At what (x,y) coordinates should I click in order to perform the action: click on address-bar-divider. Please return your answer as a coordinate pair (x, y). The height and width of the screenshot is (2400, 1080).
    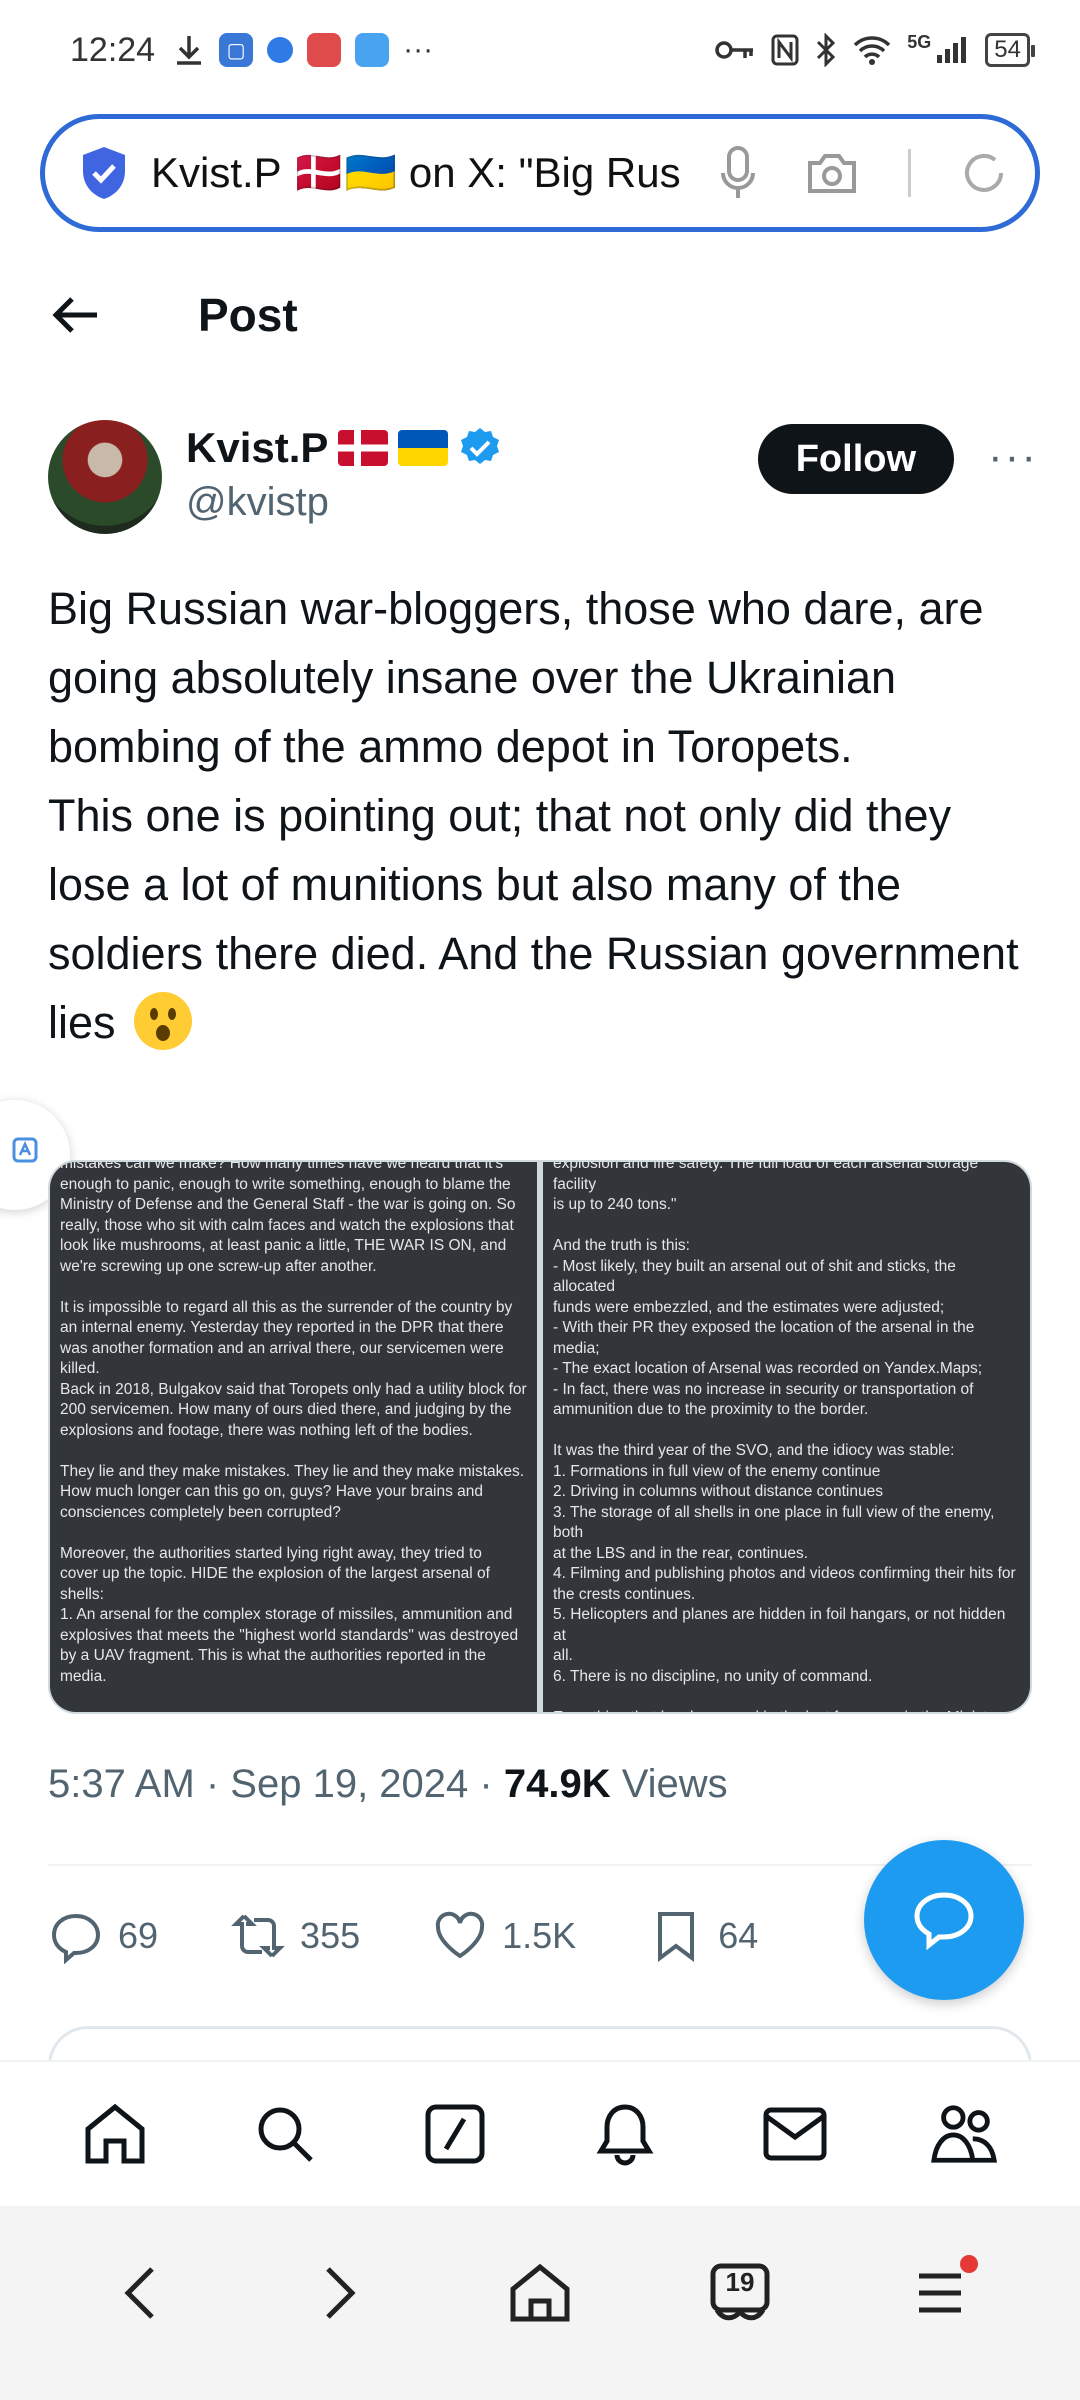
    Looking at the image, I should click on (909, 173).